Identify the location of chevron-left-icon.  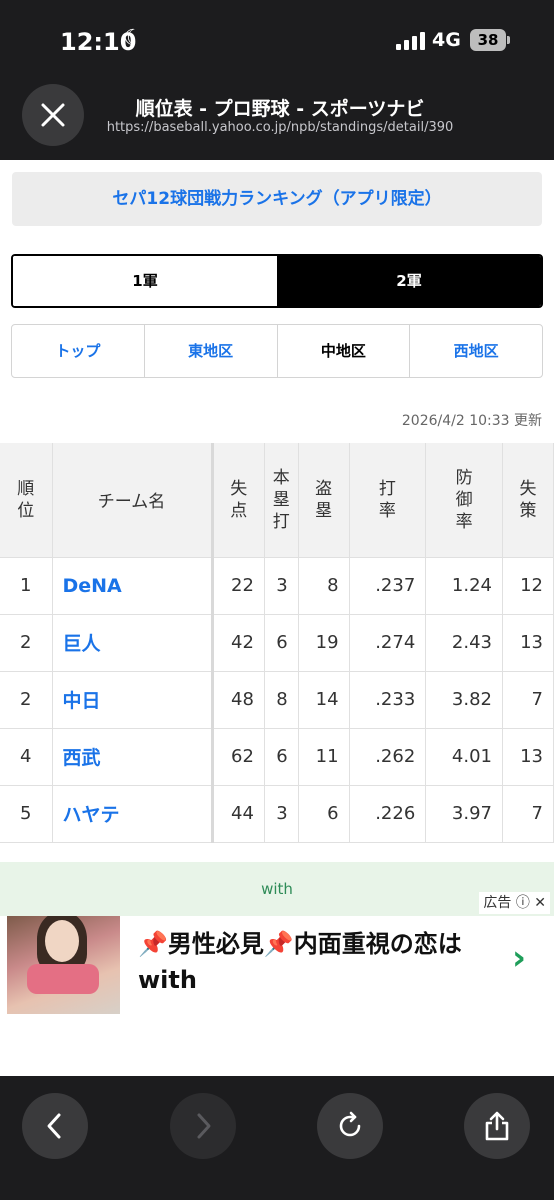
(54, 1126).